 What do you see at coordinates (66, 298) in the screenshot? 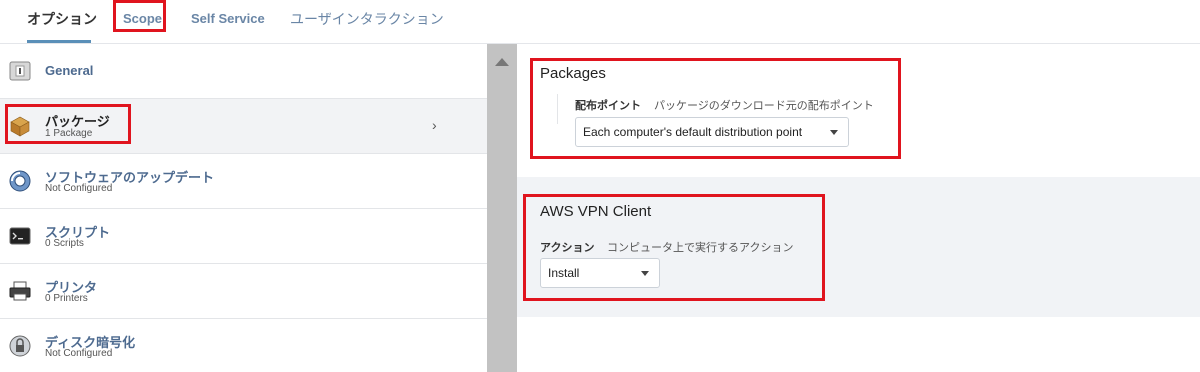
I see `sidebar-item-subtitle: 0 Printers` at bounding box center [66, 298].